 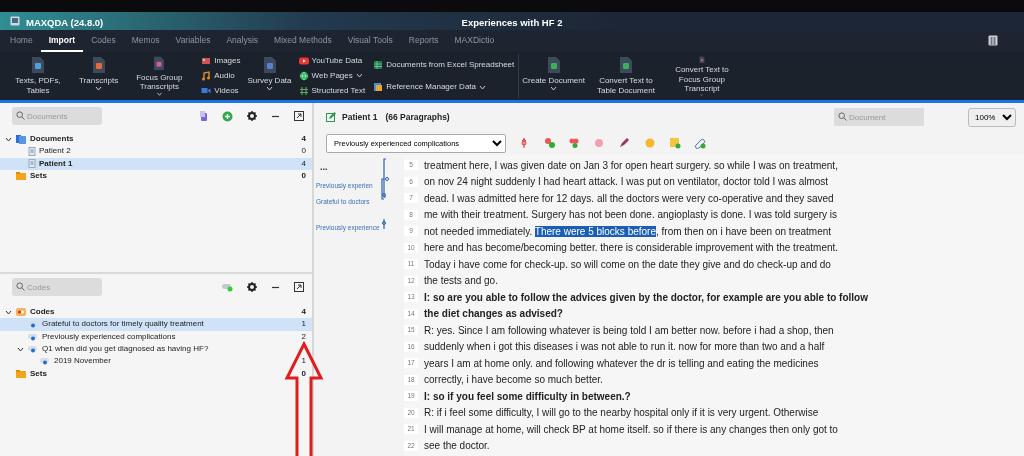 I want to click on item-count: 2, so click(x=303, y=336).